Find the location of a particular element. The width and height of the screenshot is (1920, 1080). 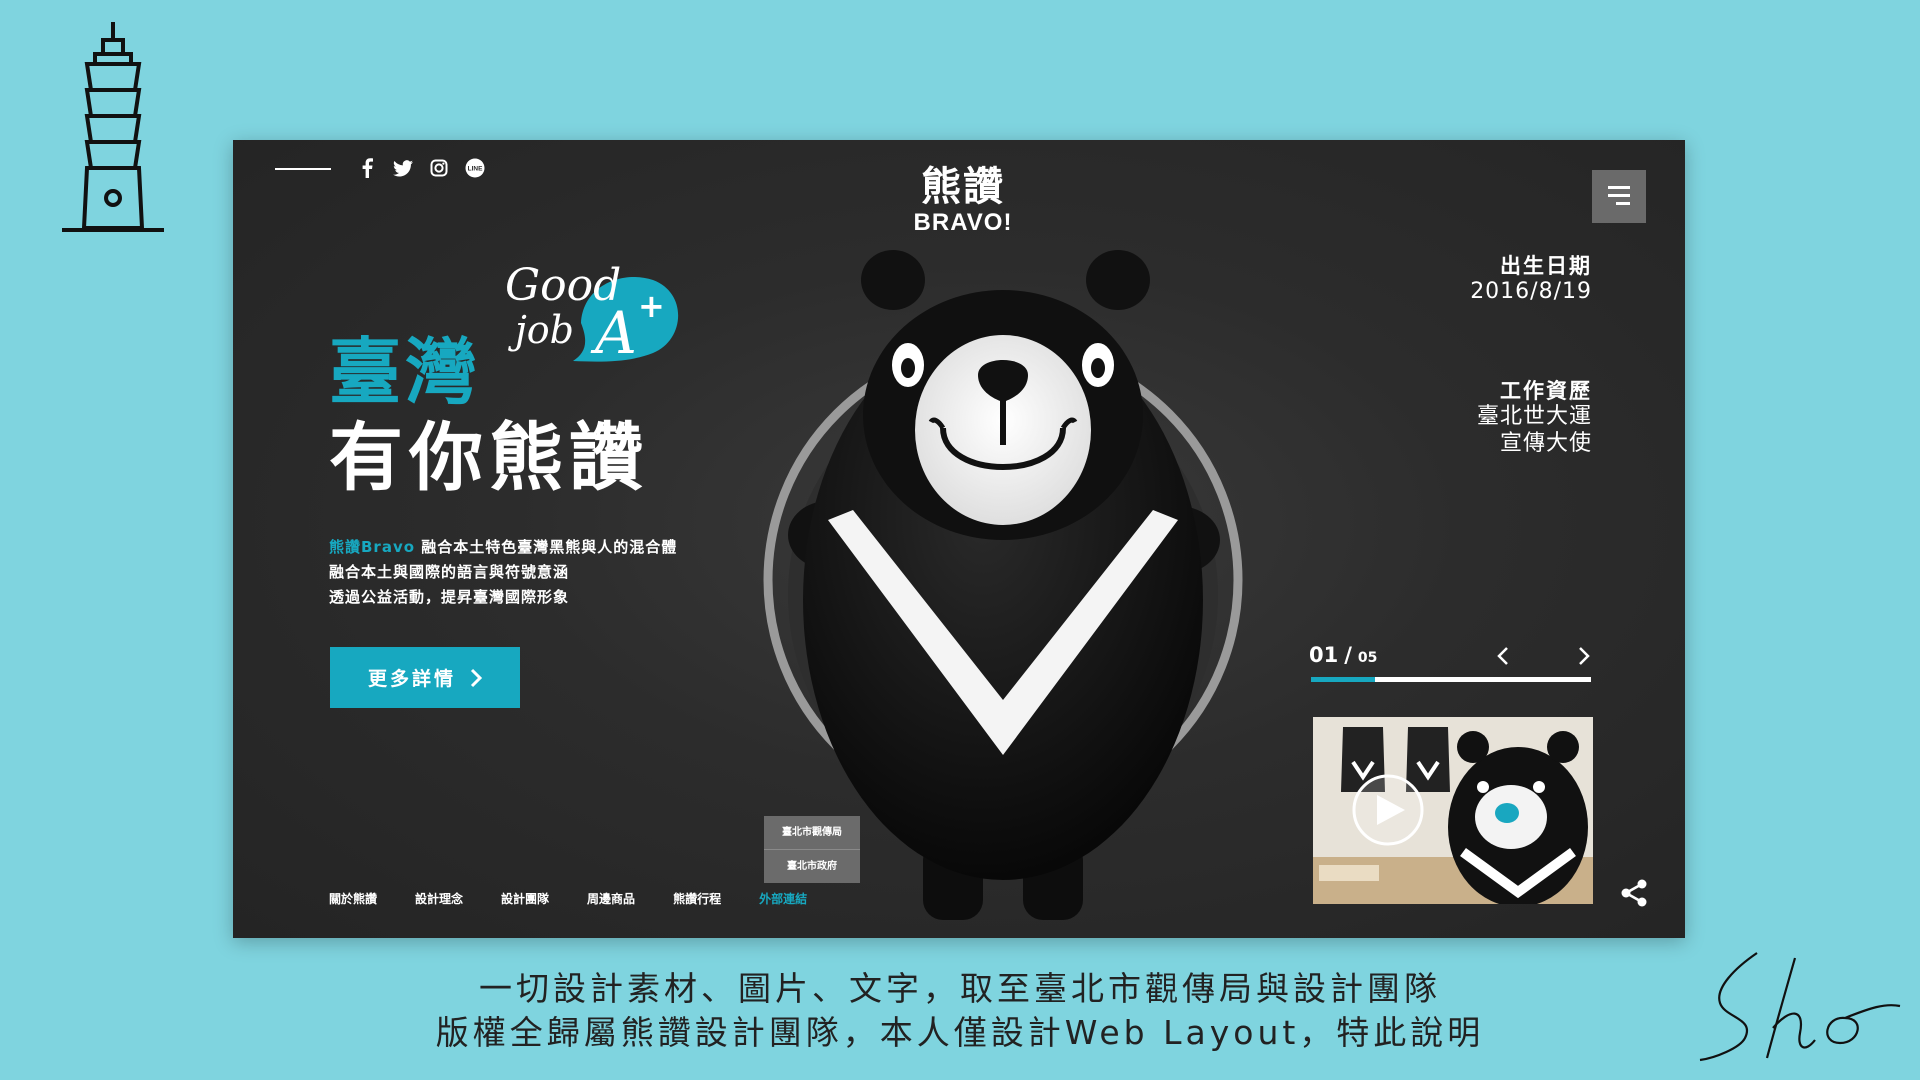

nav-merchandise: 周邊商品 is located at coordinates (611, 898).